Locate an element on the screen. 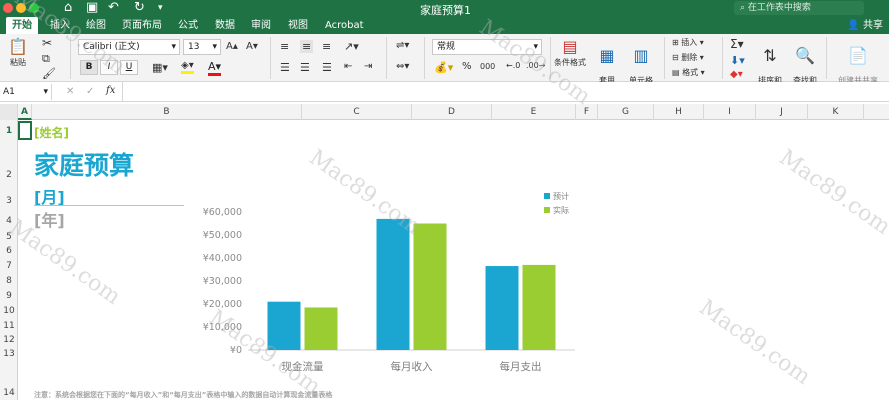 The image size is (889, 400). column-header-k: K is located at coordinates (836, 112).